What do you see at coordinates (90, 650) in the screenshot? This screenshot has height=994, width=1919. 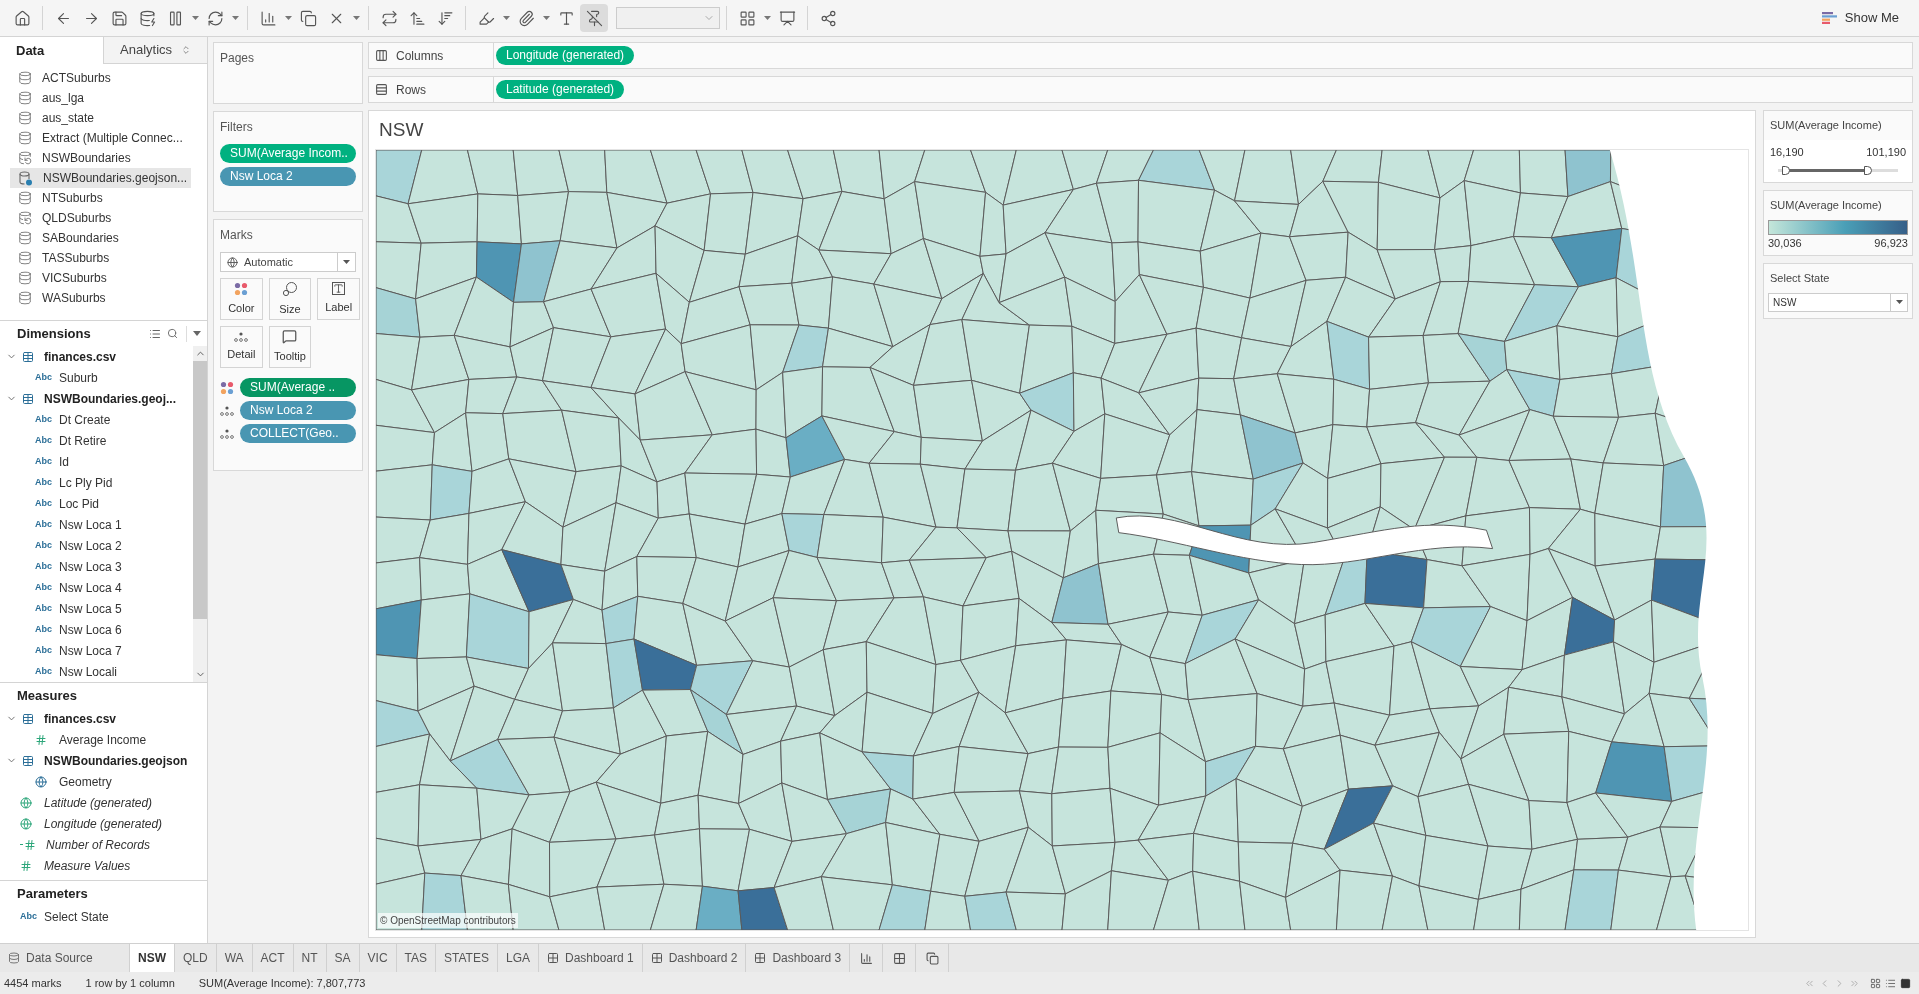 I see `field-name: Nsw Loca 7` at bounding box center [90, 650].